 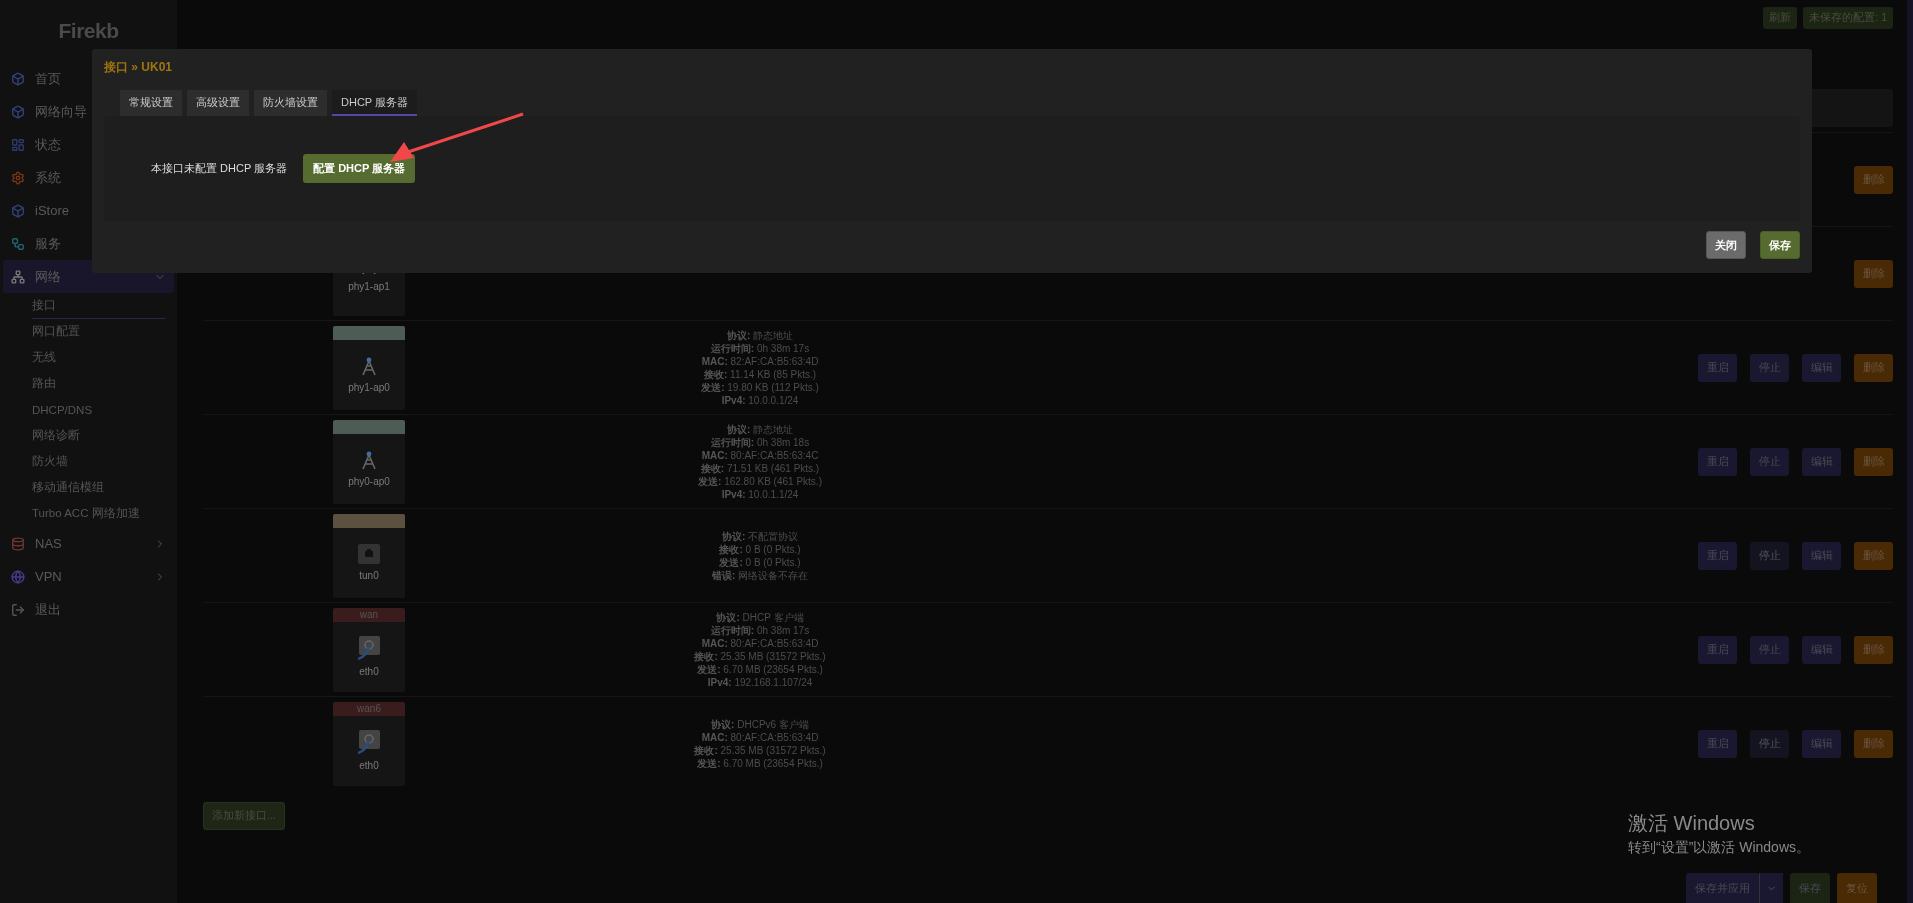 What do you see at coordinates (369, 575) in the screenshot?
I see `device-name: tun0` at bounding box center [369, 575].